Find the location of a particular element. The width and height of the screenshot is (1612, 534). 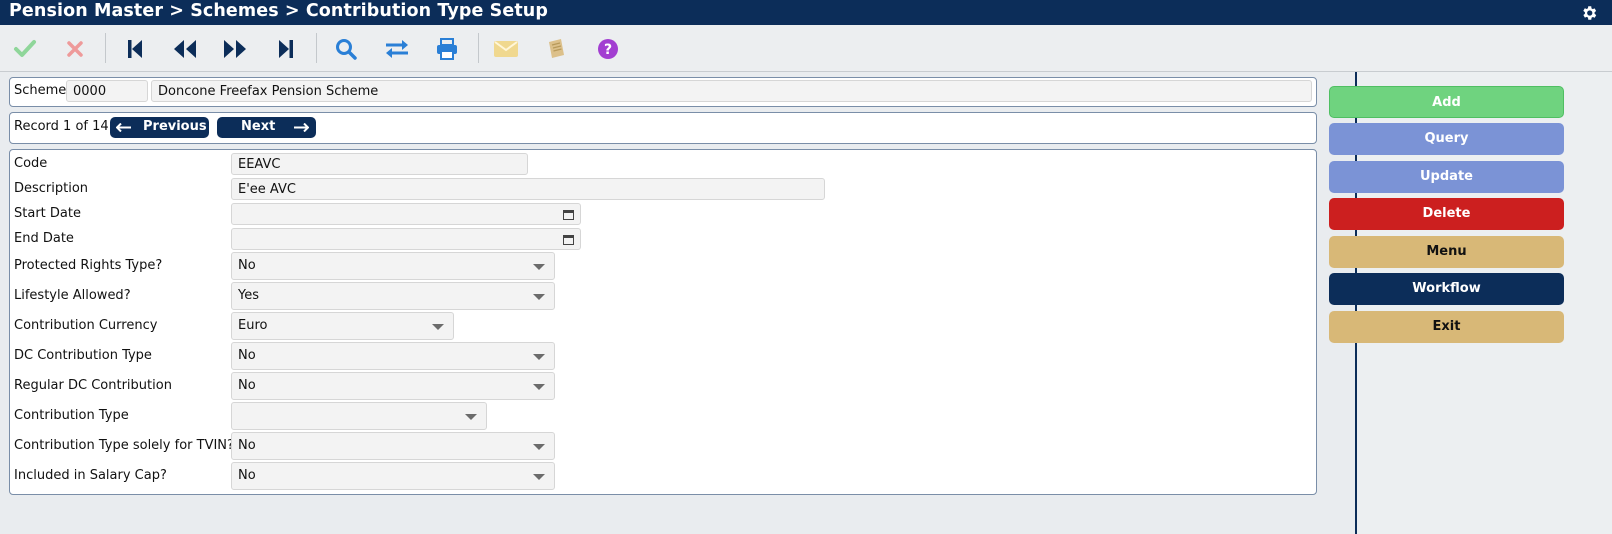

arrow-right-icon is located at coordinates (301, 127).